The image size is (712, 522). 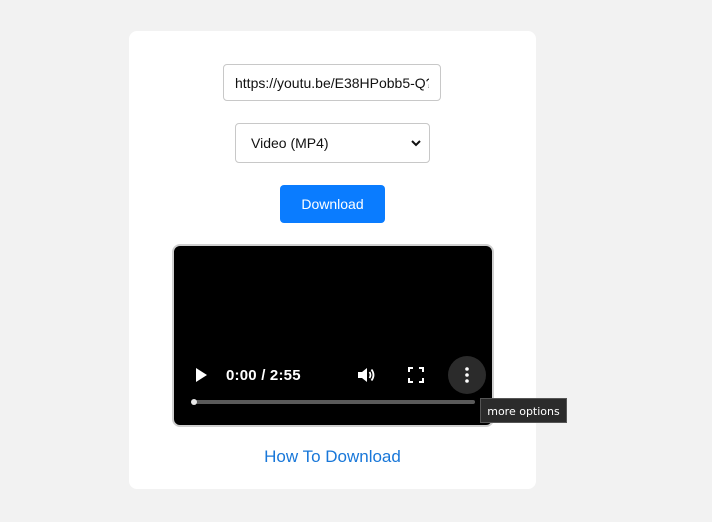 I want to click on time-display: 0:00 / 2:55, so click(x=263, y=375).